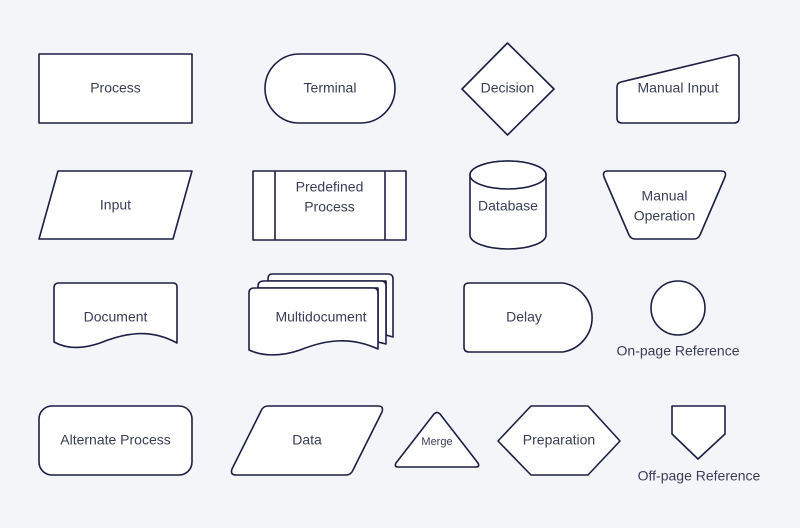 This screenshot has height=528, width=800. I want to click on merge-label: Merge, so click(436, 442).